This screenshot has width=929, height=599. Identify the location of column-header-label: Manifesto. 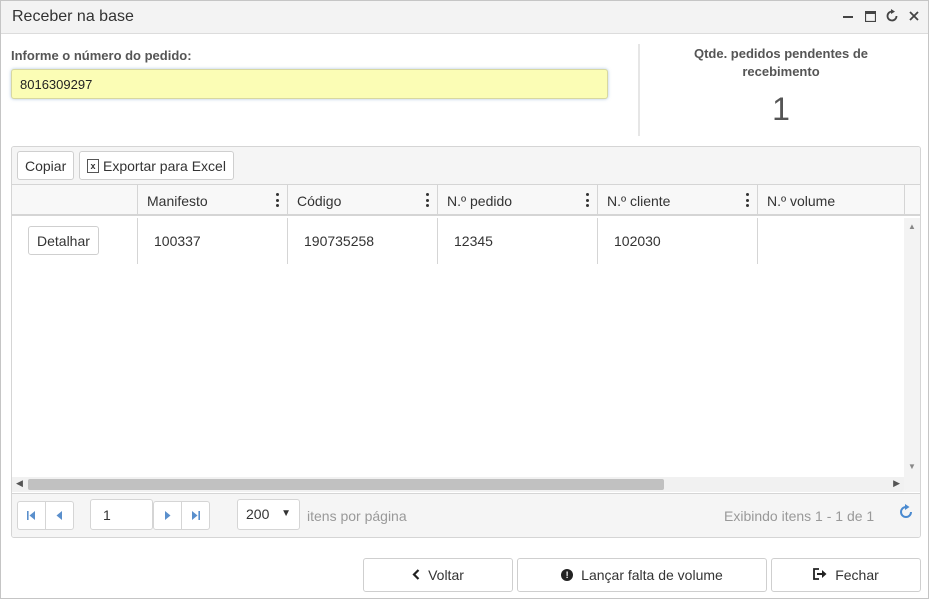
(177, 201).